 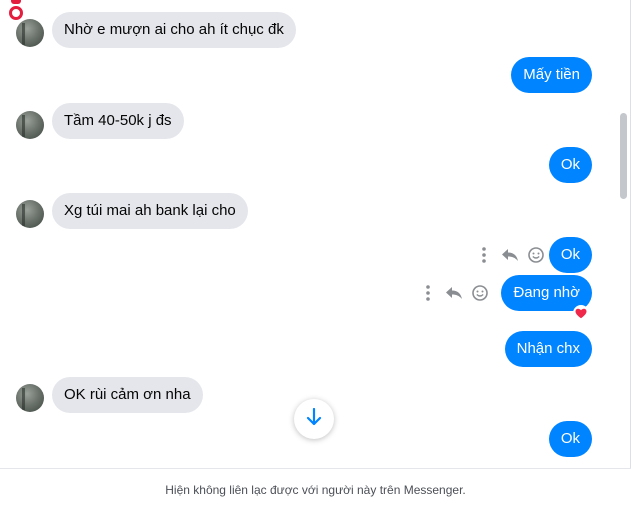 What do you see at coordinates (581, 313) in the screenshot?
I see `heart-reaction-icon` at bounding box center [581, 313].